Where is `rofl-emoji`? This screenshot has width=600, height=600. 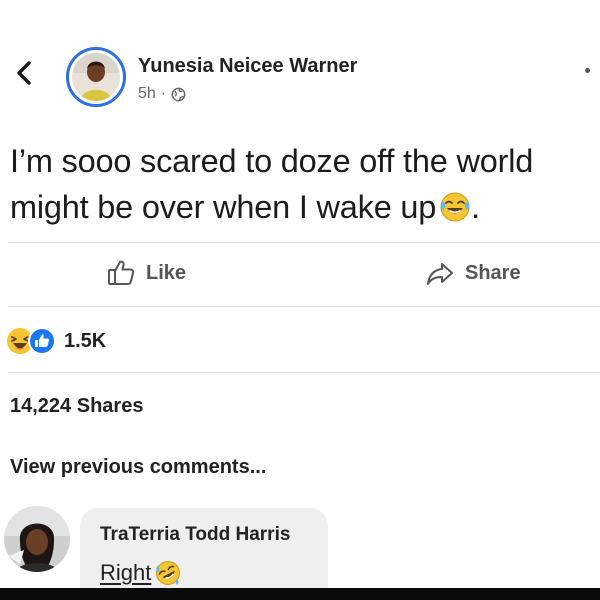
rofl-emoji is located at coordinates (168, 573).